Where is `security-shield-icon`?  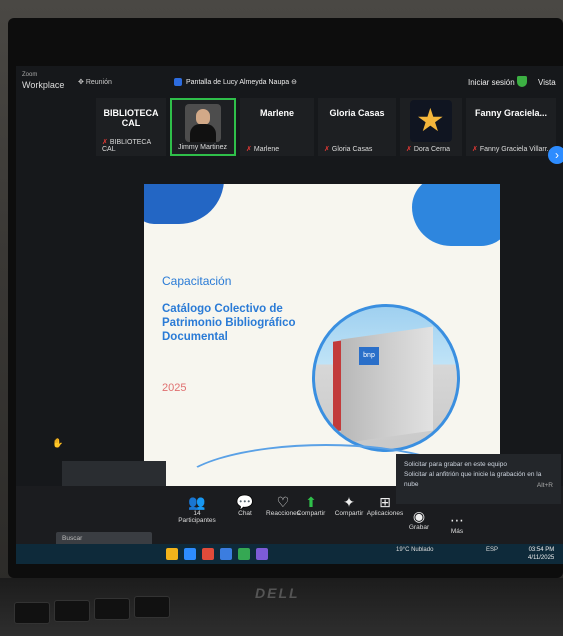 security-shield-icon is located at coordinates (522, 81).